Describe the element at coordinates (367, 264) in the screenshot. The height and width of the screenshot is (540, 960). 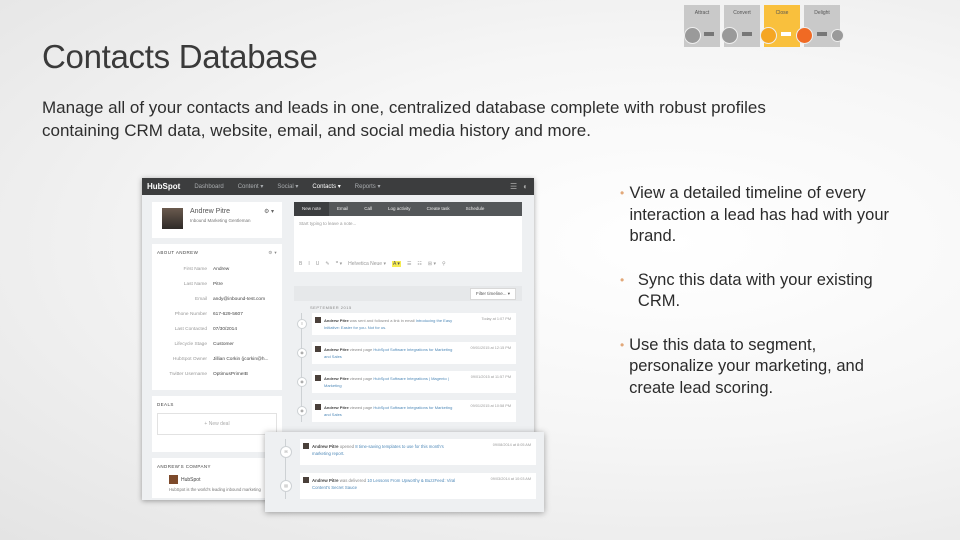
I see `font-select: Helvetica Neue ▾` at that location.